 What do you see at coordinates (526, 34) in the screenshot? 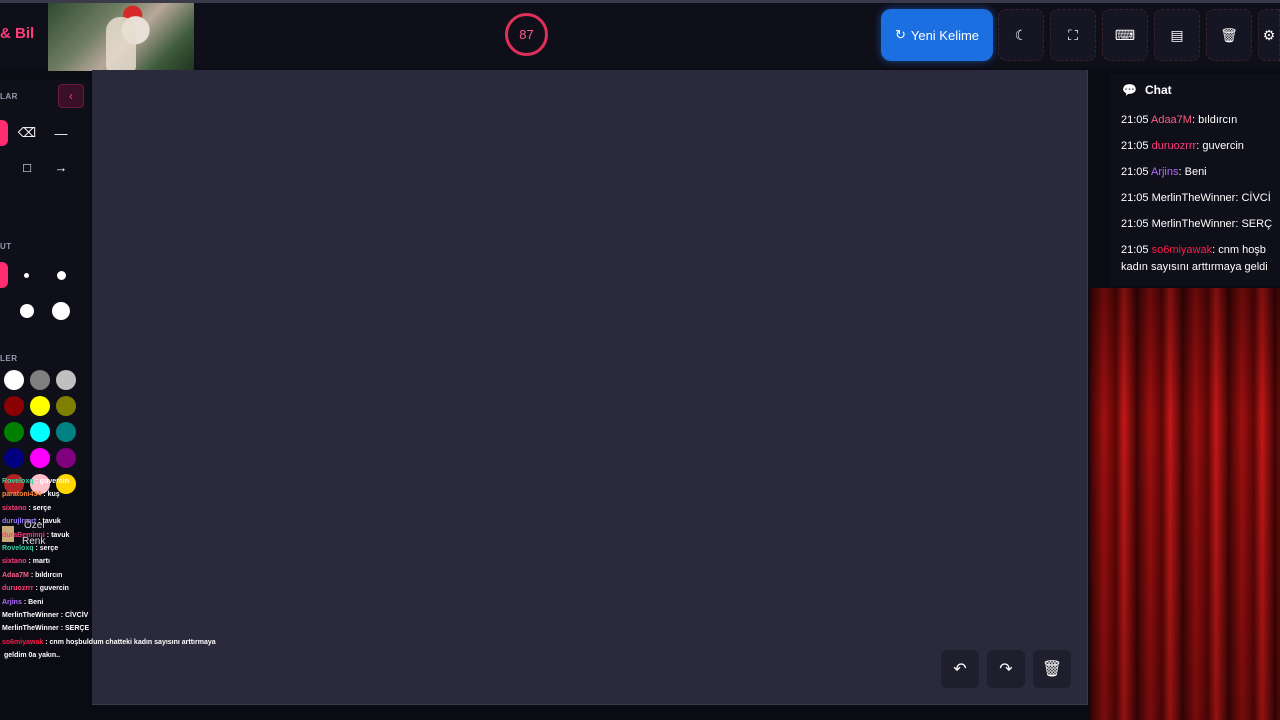
I see `round-timer: 87` at bounding box center [526, 34].